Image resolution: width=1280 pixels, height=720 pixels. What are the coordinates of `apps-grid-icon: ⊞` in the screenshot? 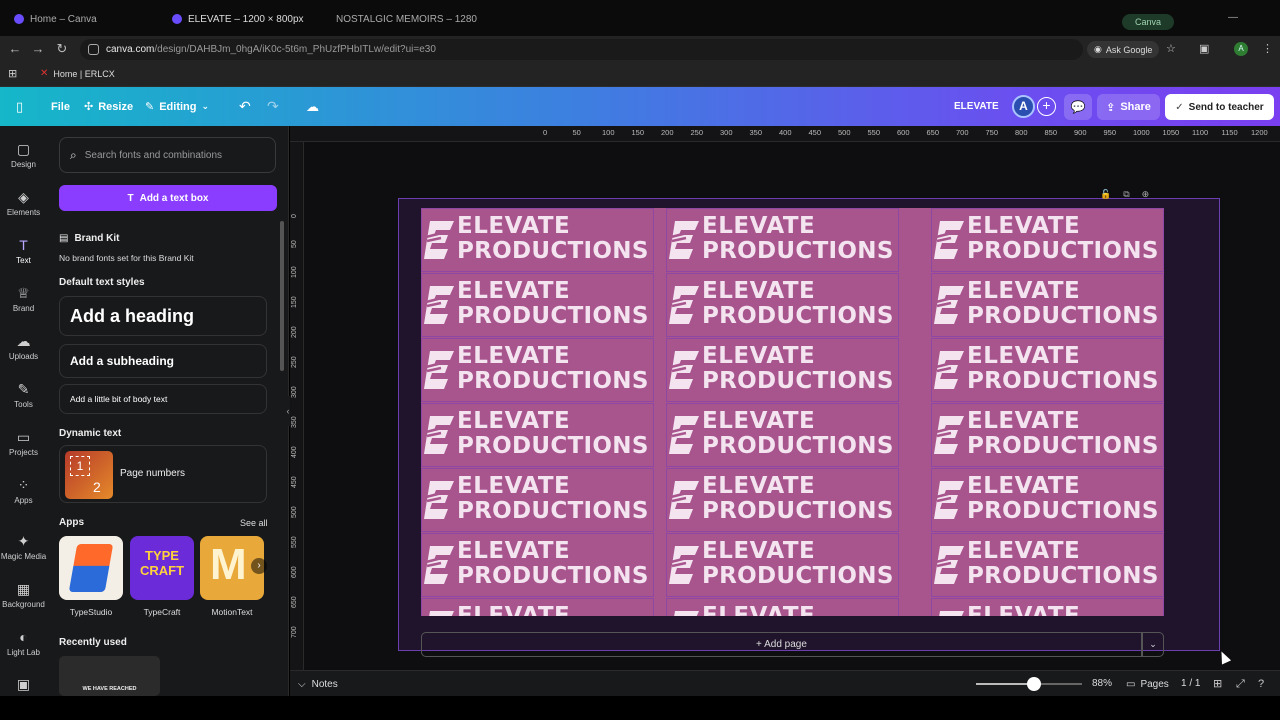 It's located at (12, 73).